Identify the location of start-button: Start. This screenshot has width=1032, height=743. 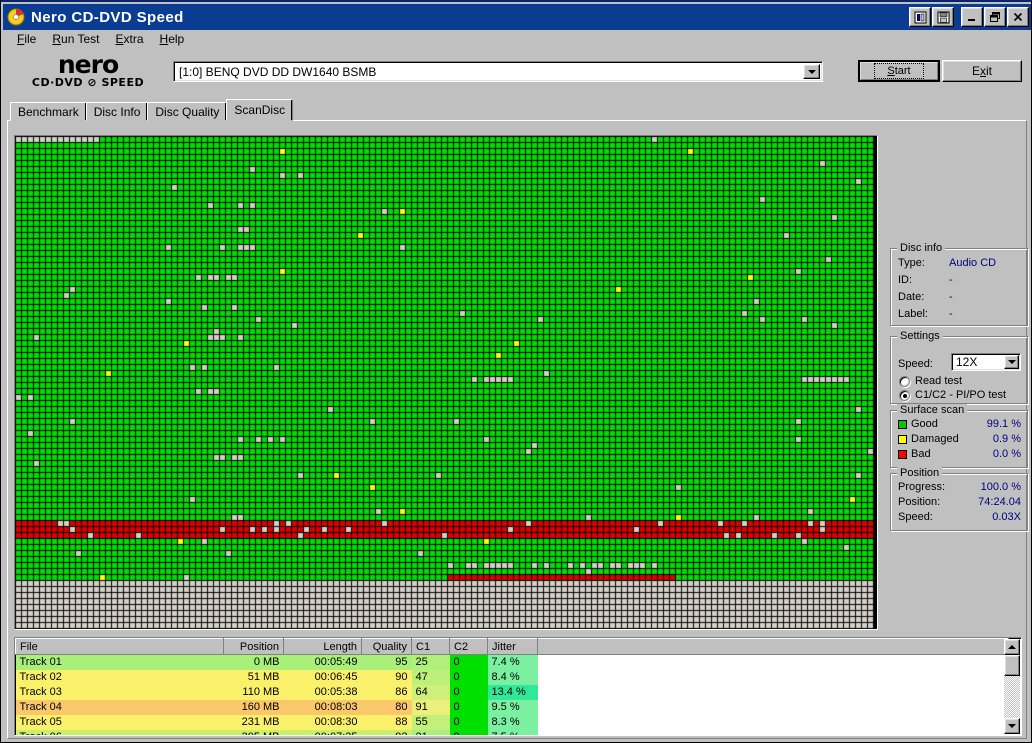
(899, 71).